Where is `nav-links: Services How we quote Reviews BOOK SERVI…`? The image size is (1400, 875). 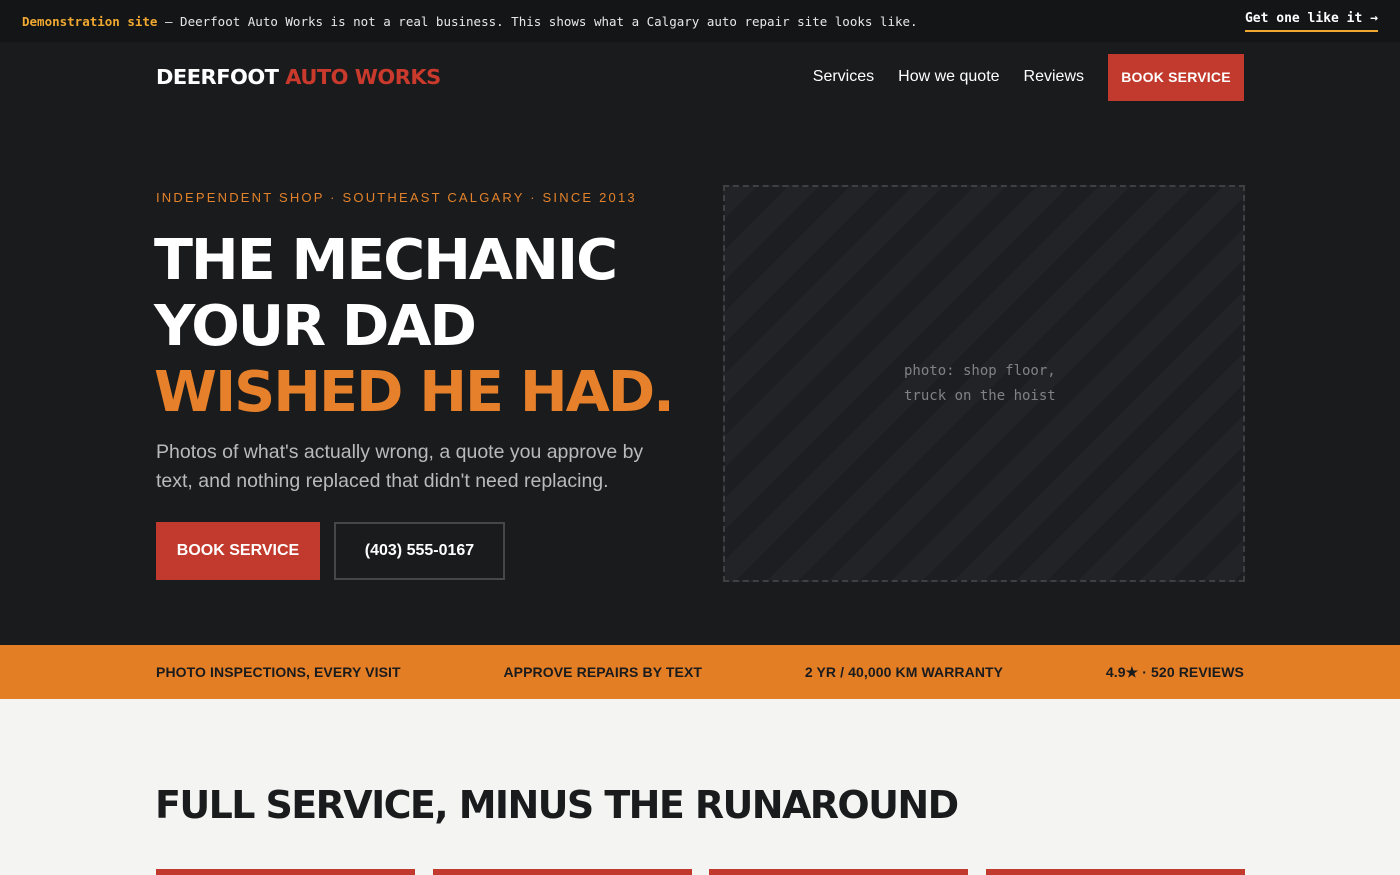
nav-links: Services How we quote Reviews BOOK SERVI… is located at coordinates (1016, 77).